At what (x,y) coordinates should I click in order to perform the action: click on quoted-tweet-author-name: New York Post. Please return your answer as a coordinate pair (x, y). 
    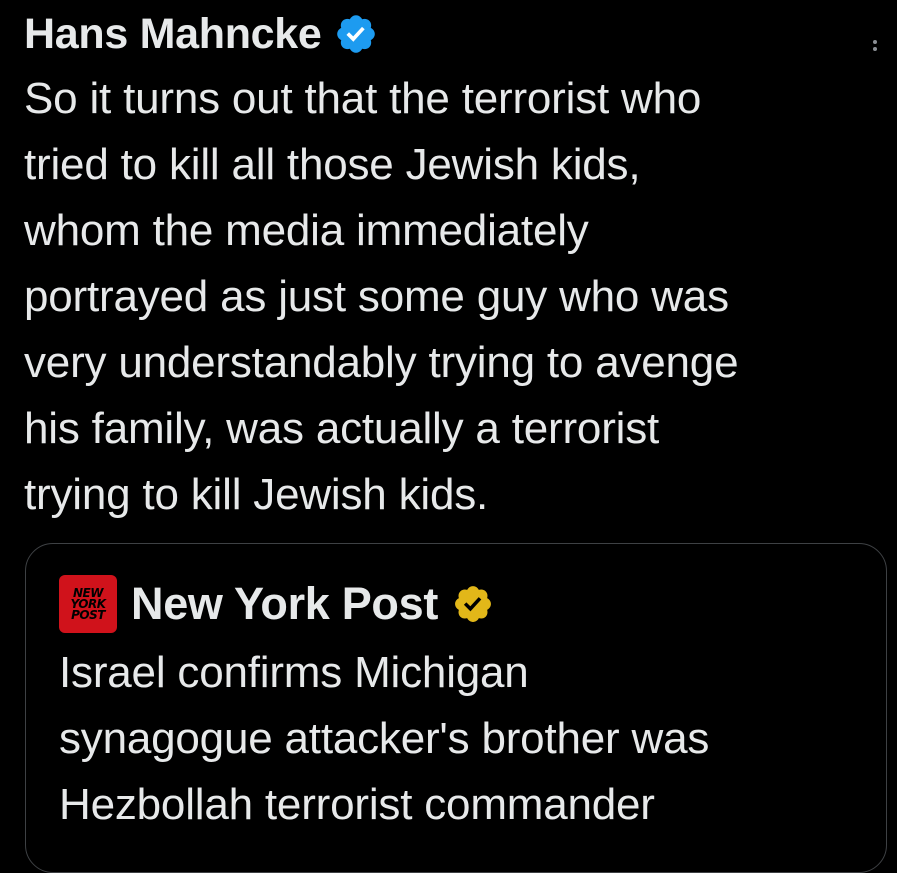
    Looking at the image, I should click on (284, 604).